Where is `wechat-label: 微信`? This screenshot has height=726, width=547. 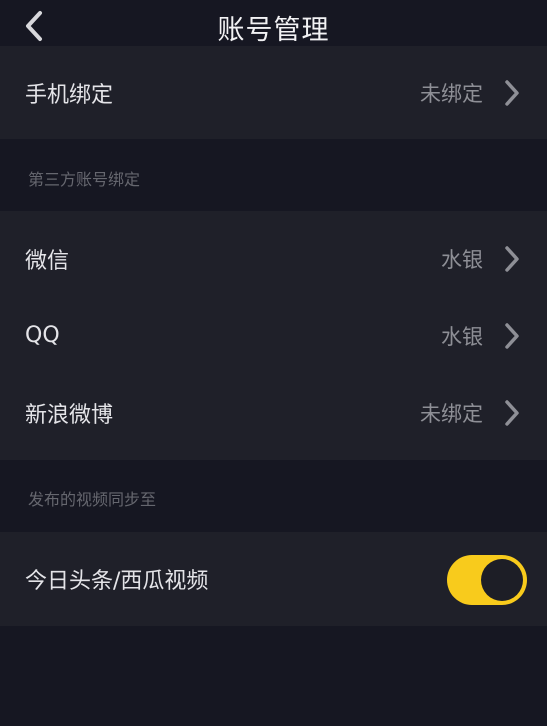
wechat-label: 微信 is located at coordinates (47, 261).